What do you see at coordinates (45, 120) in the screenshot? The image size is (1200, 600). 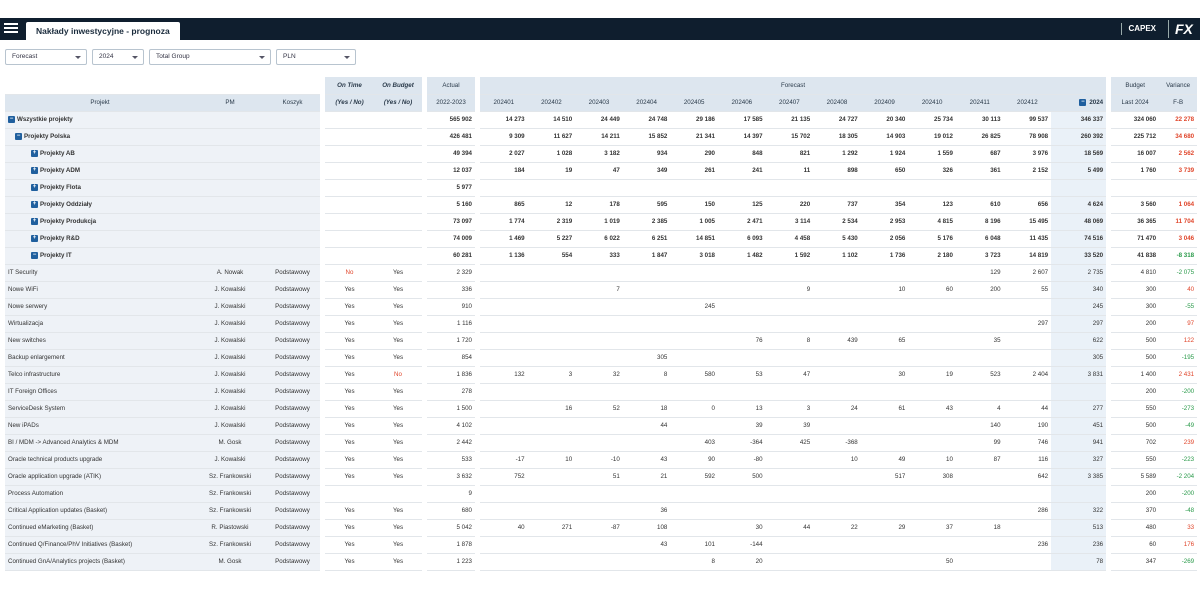 I see `project-name: Wszystkie projekty` at bounding box center [45, 120].